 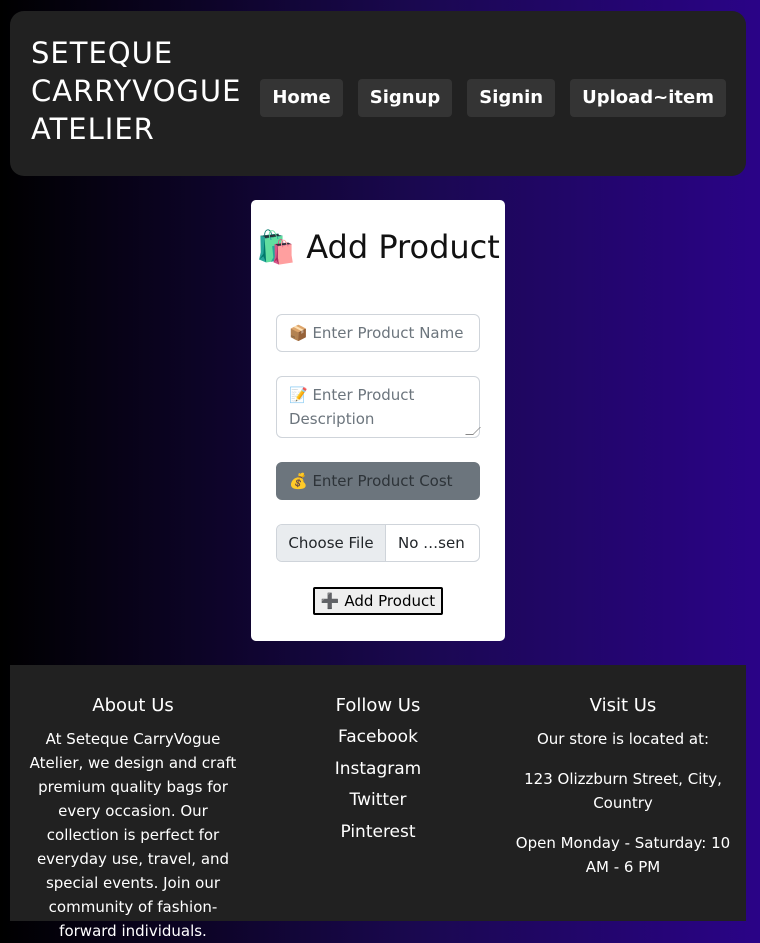 I want to click on add-product-title: 🛍️ Add Product, so click(x=378, y=247).